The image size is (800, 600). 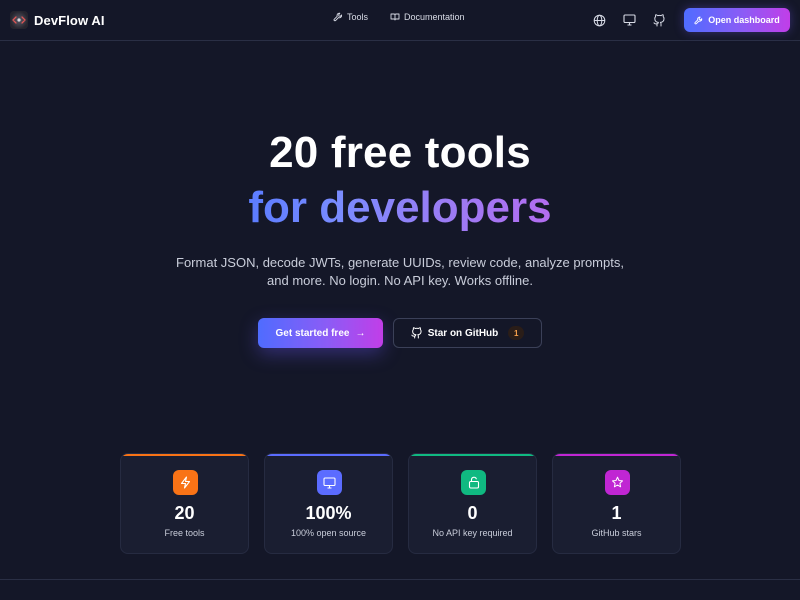 What do you see at coordinates (19, 20) in the screenshot?
I see `logo-icon` at bounding box center [19, 20].